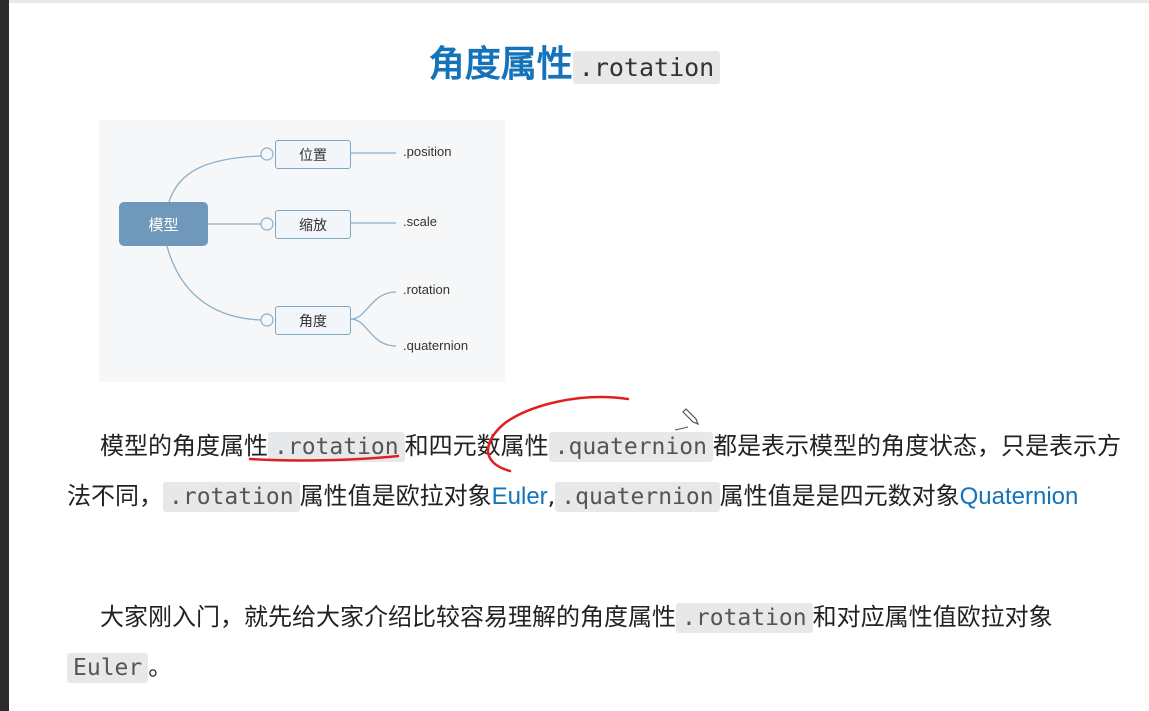 Image resolution: width=1149 pixels, height=711 pixels. Describe the element at coordinates (637, 497) in the screenshot. I see `p1-code-quaternion-2: .quaternion` at that location.